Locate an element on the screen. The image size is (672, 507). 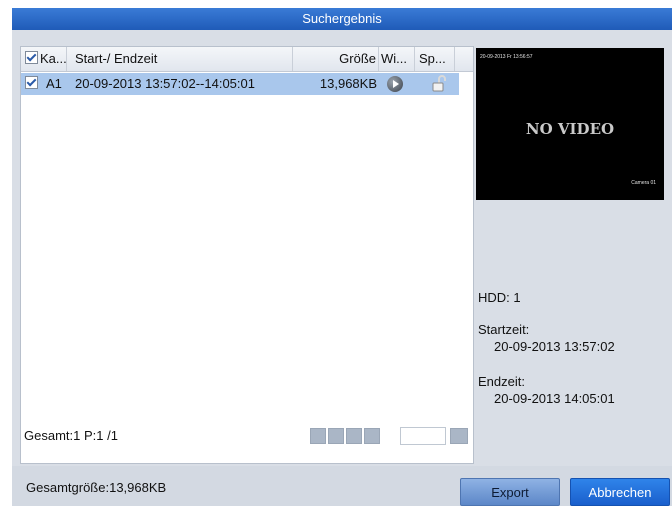
row-channel-label: A1 is located at coordinates (54, 83).